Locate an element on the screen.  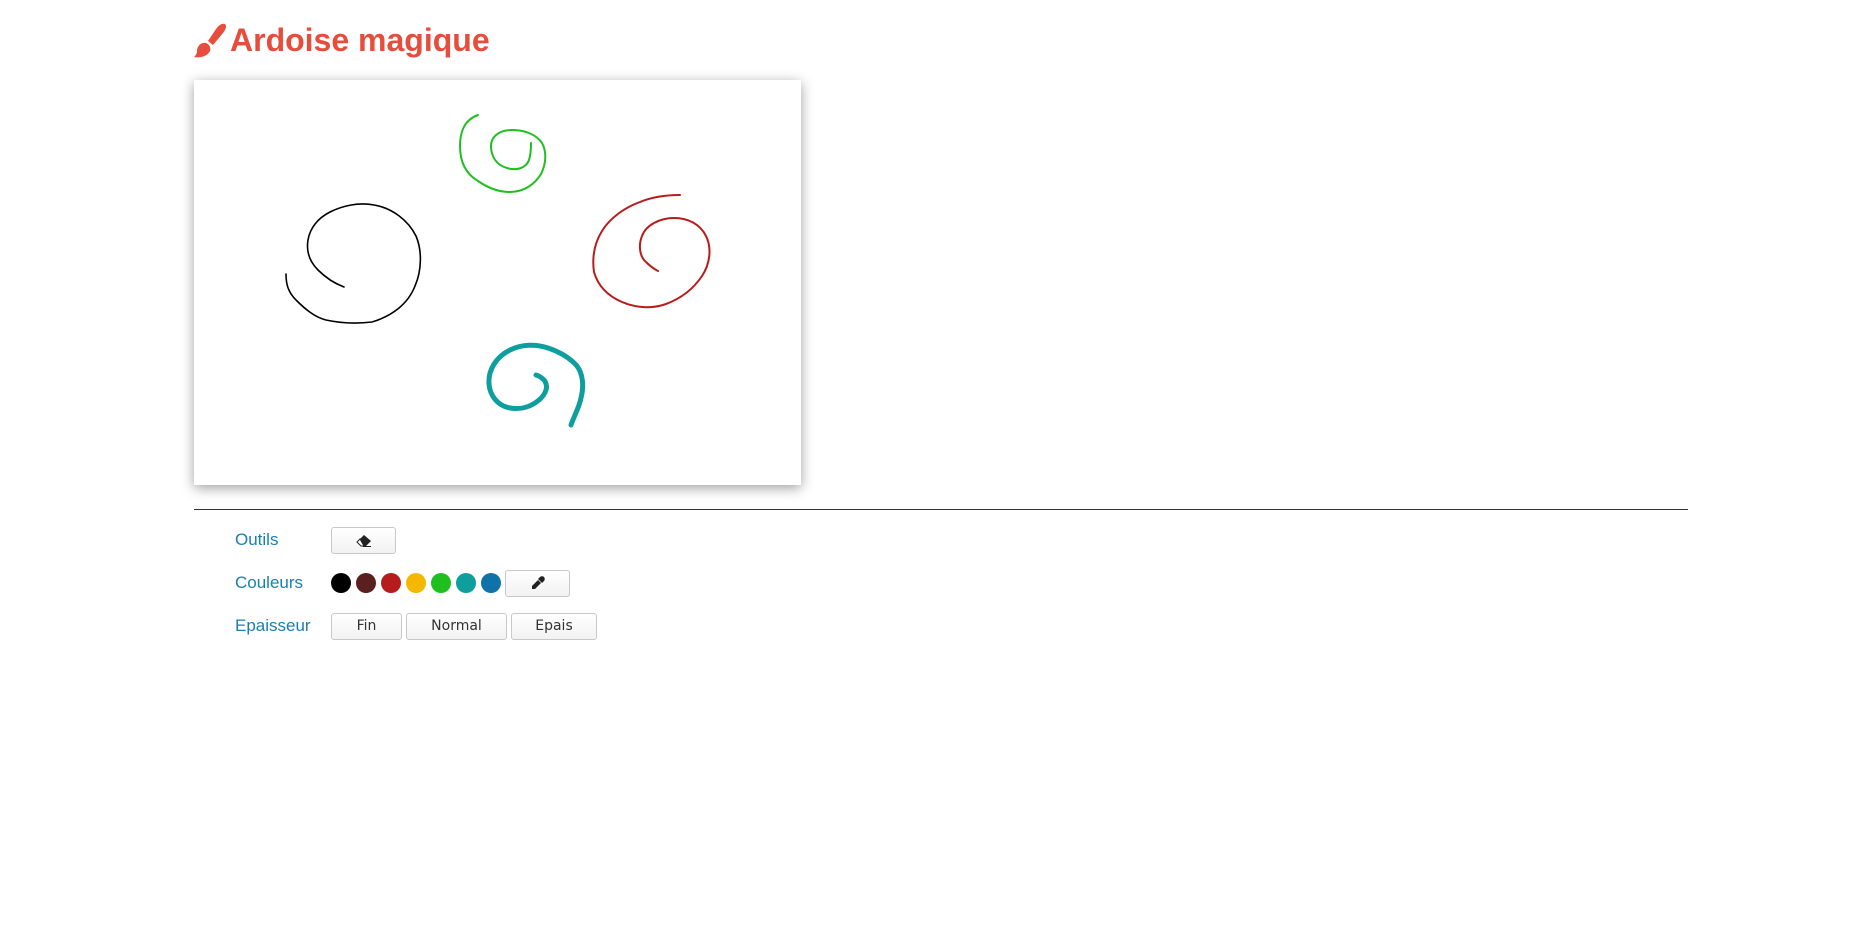
color-swatch-dark-brown is located at coordinates (366, 583).